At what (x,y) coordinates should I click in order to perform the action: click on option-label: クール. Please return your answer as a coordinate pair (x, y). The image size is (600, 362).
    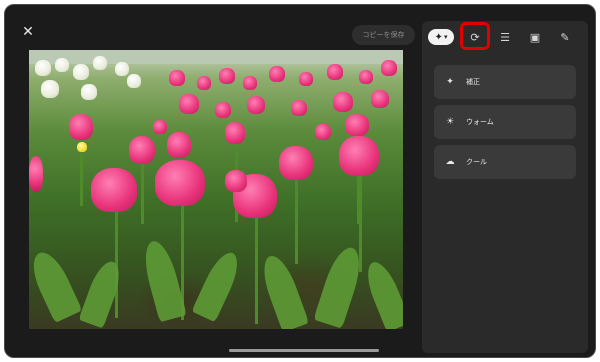
    Looking at the image, I should click on (476, 162).